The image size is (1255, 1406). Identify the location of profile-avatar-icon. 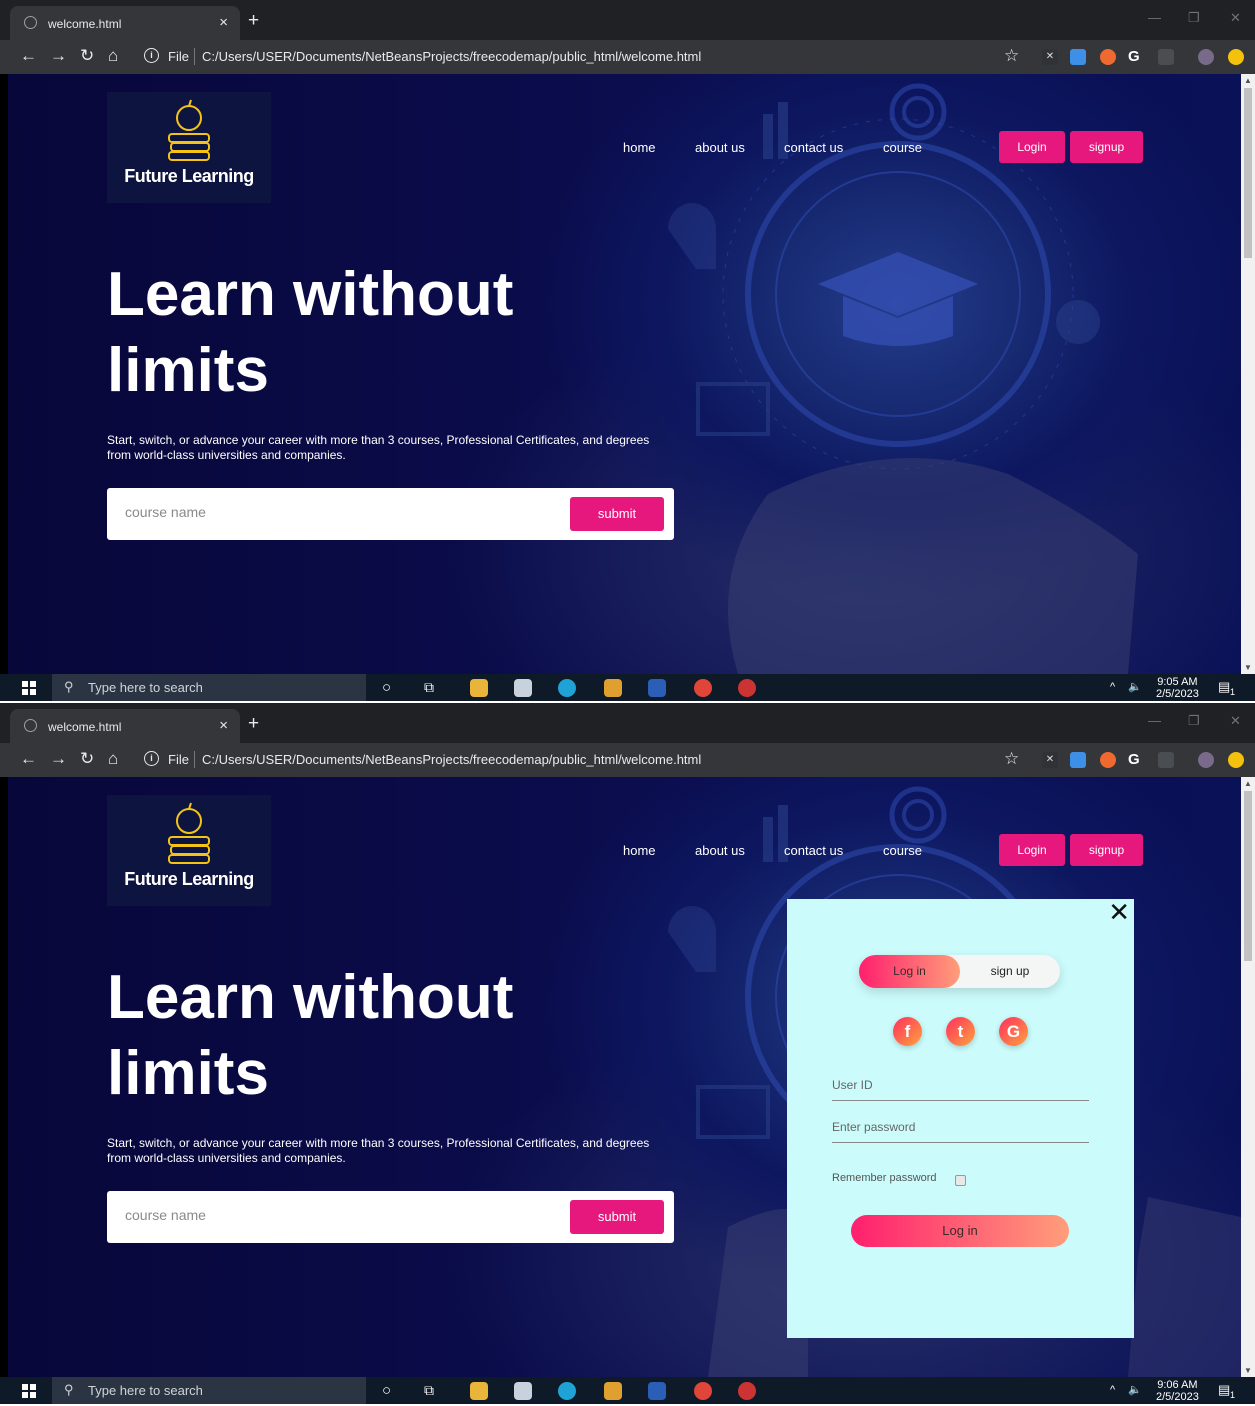
(1206, 57).